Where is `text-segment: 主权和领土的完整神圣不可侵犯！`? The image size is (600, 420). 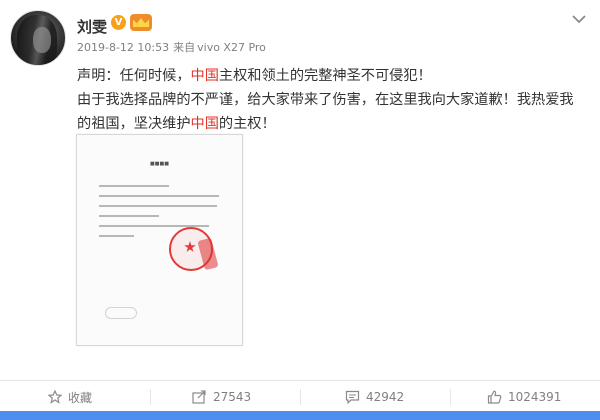
text-segment: 主权和领土的完整神圣不可侵犯！ is located at coordinates (325, 76).